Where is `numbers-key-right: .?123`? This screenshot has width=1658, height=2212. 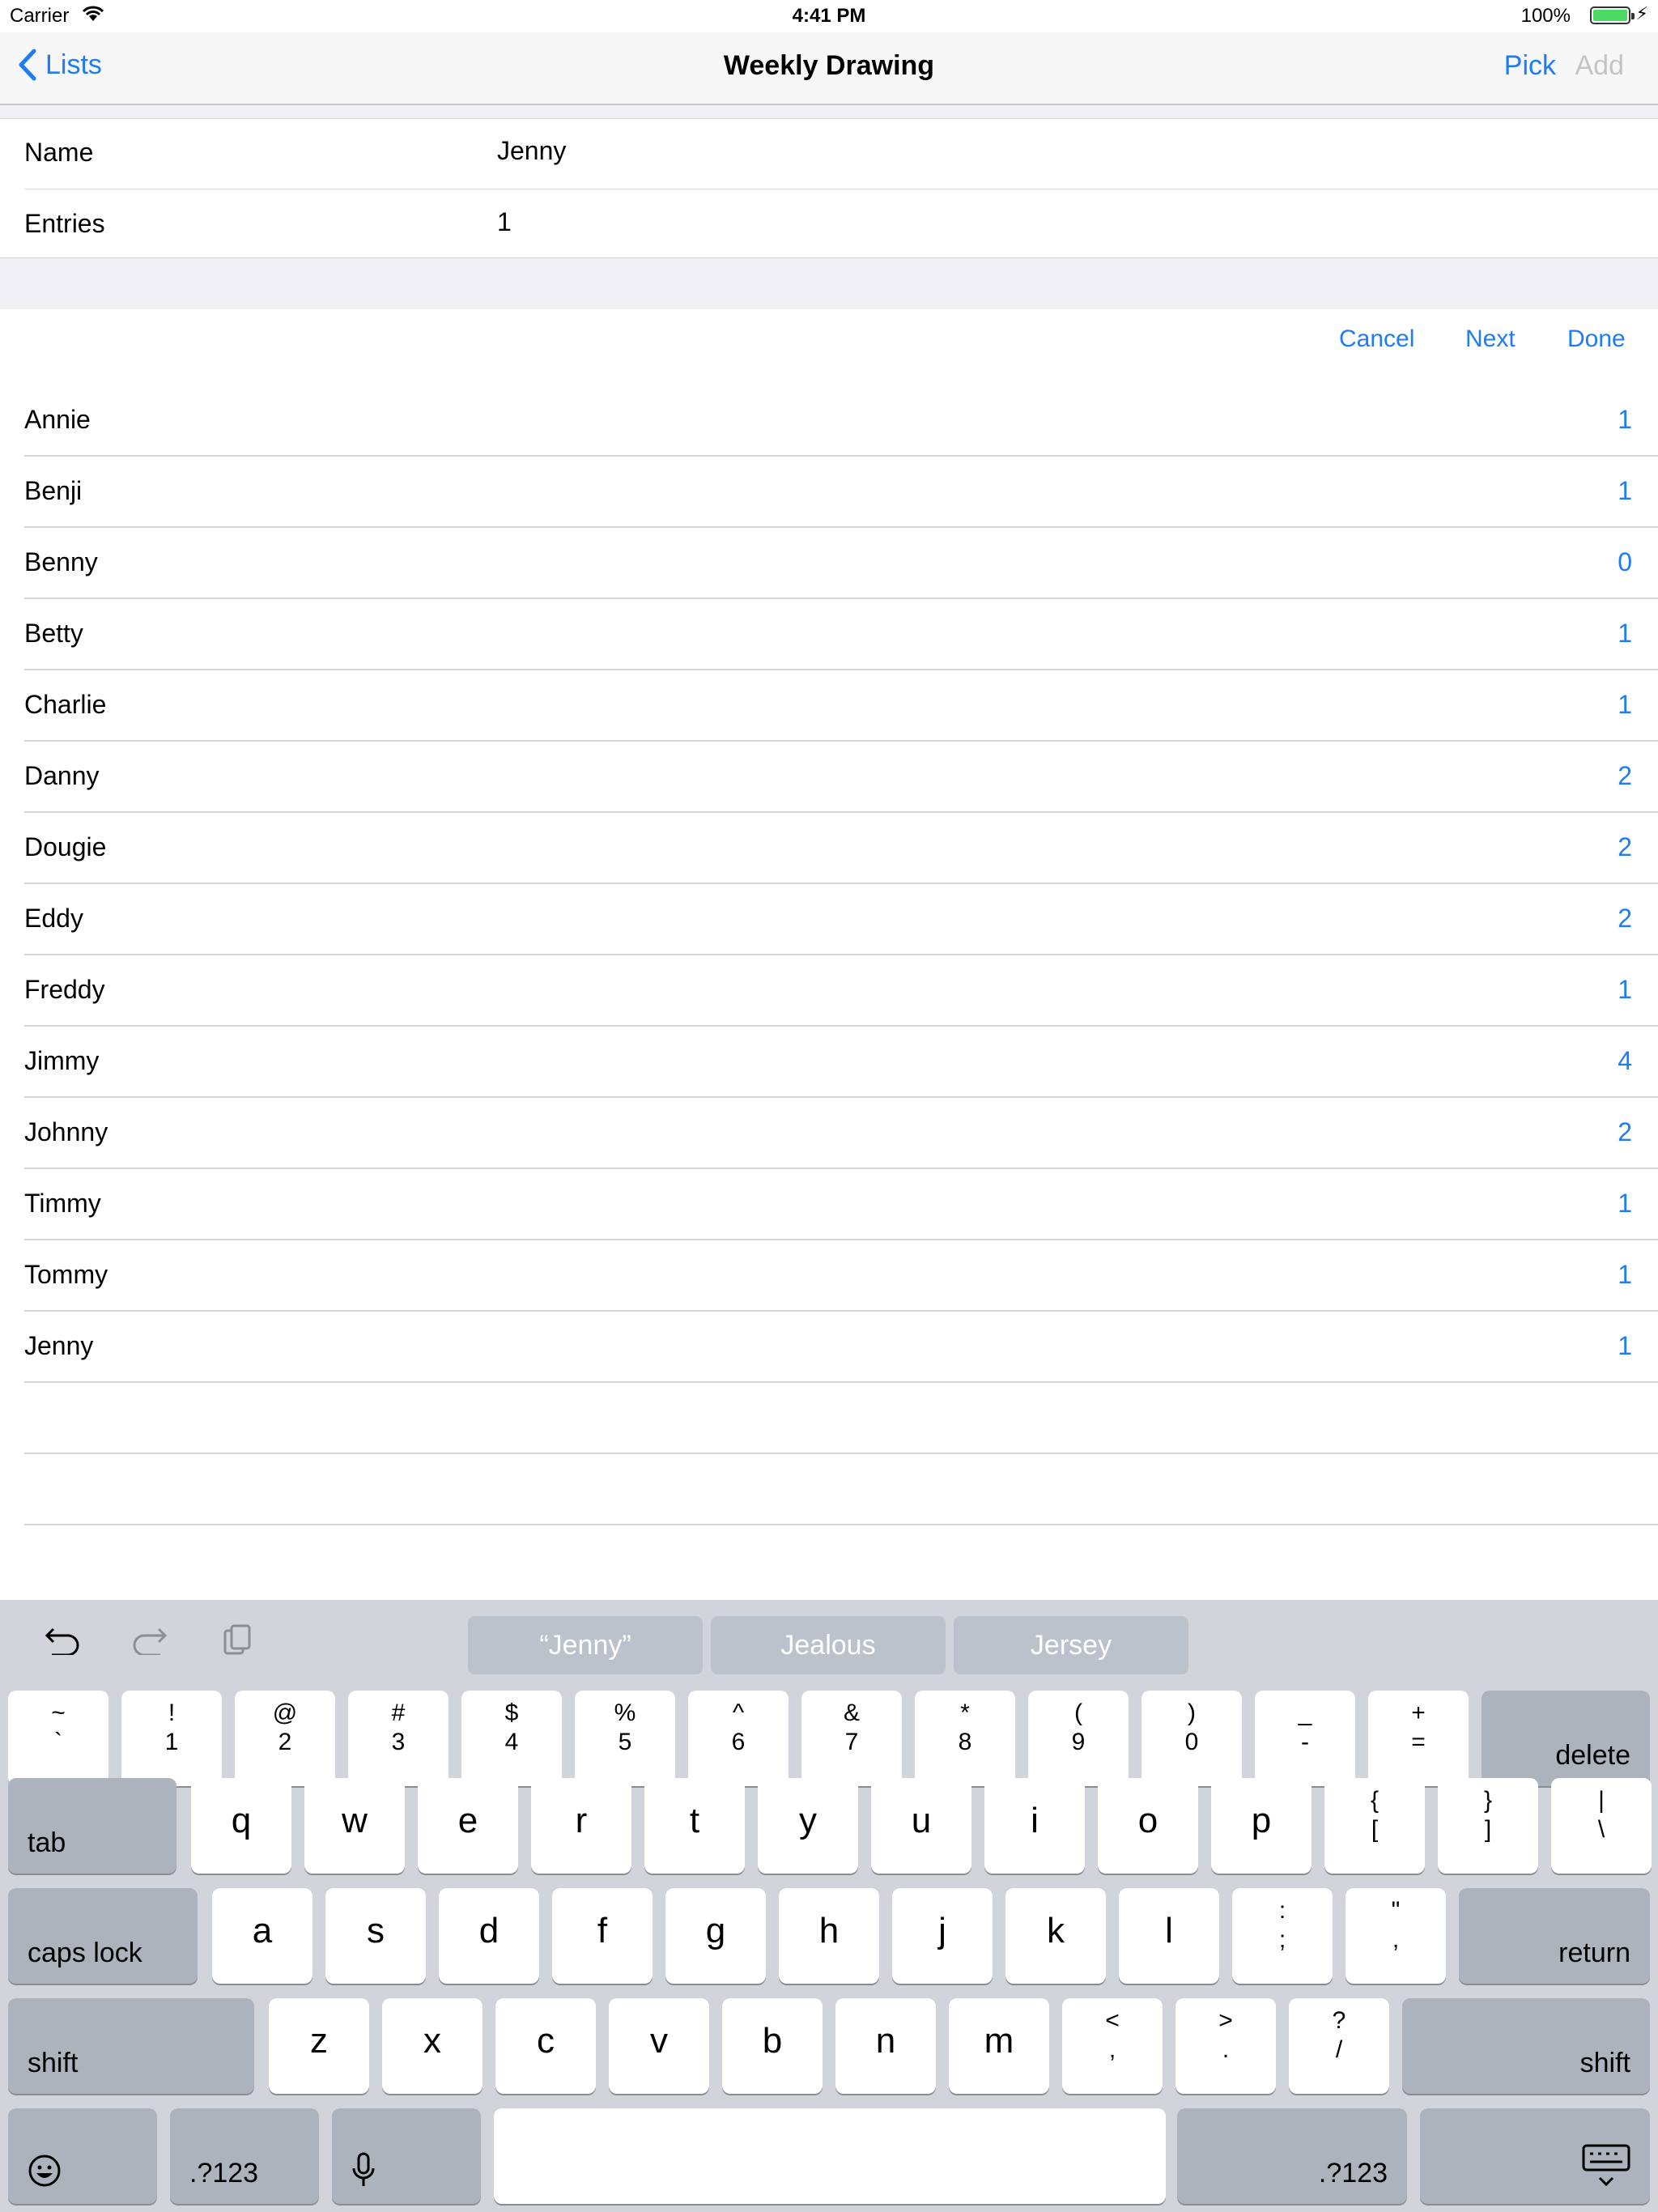 numbers-key-right: .?123 is located at coordinates (1292, 2156).